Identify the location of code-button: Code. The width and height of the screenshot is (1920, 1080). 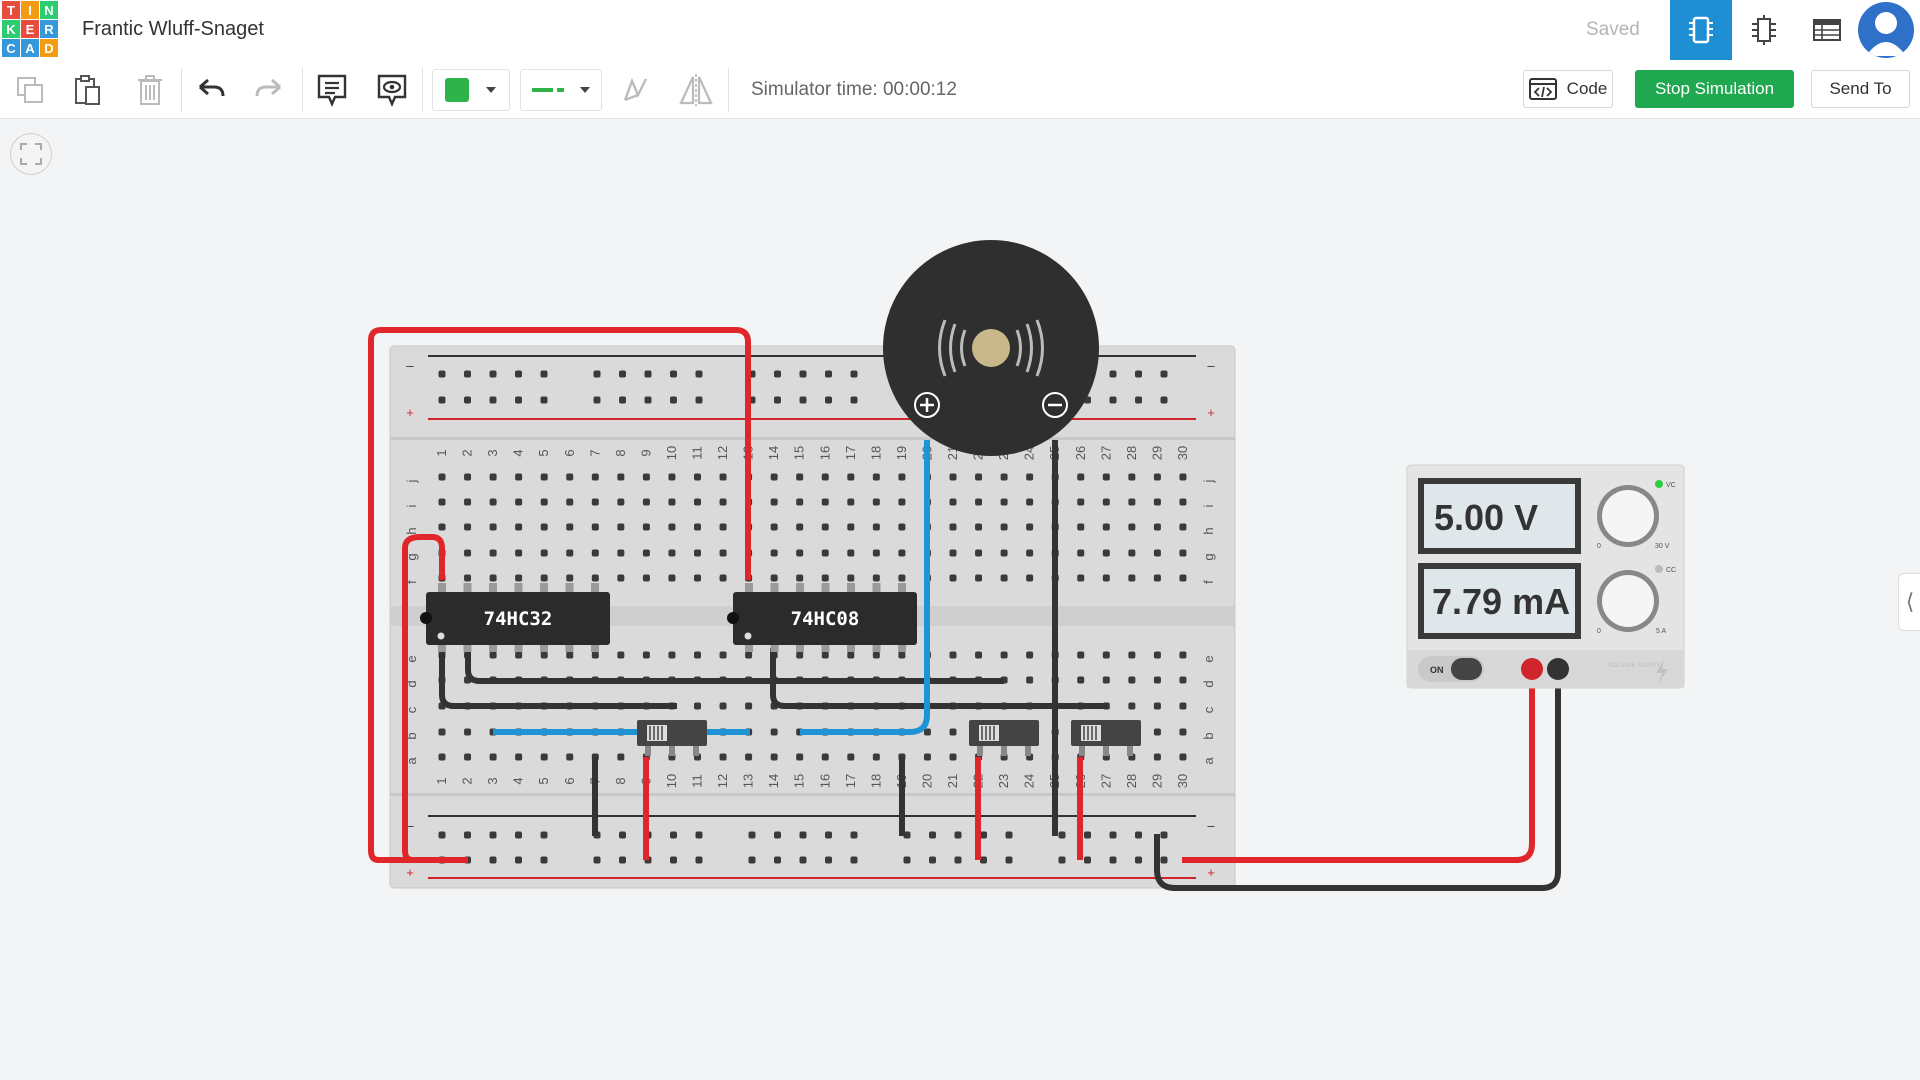
(1568, 89).